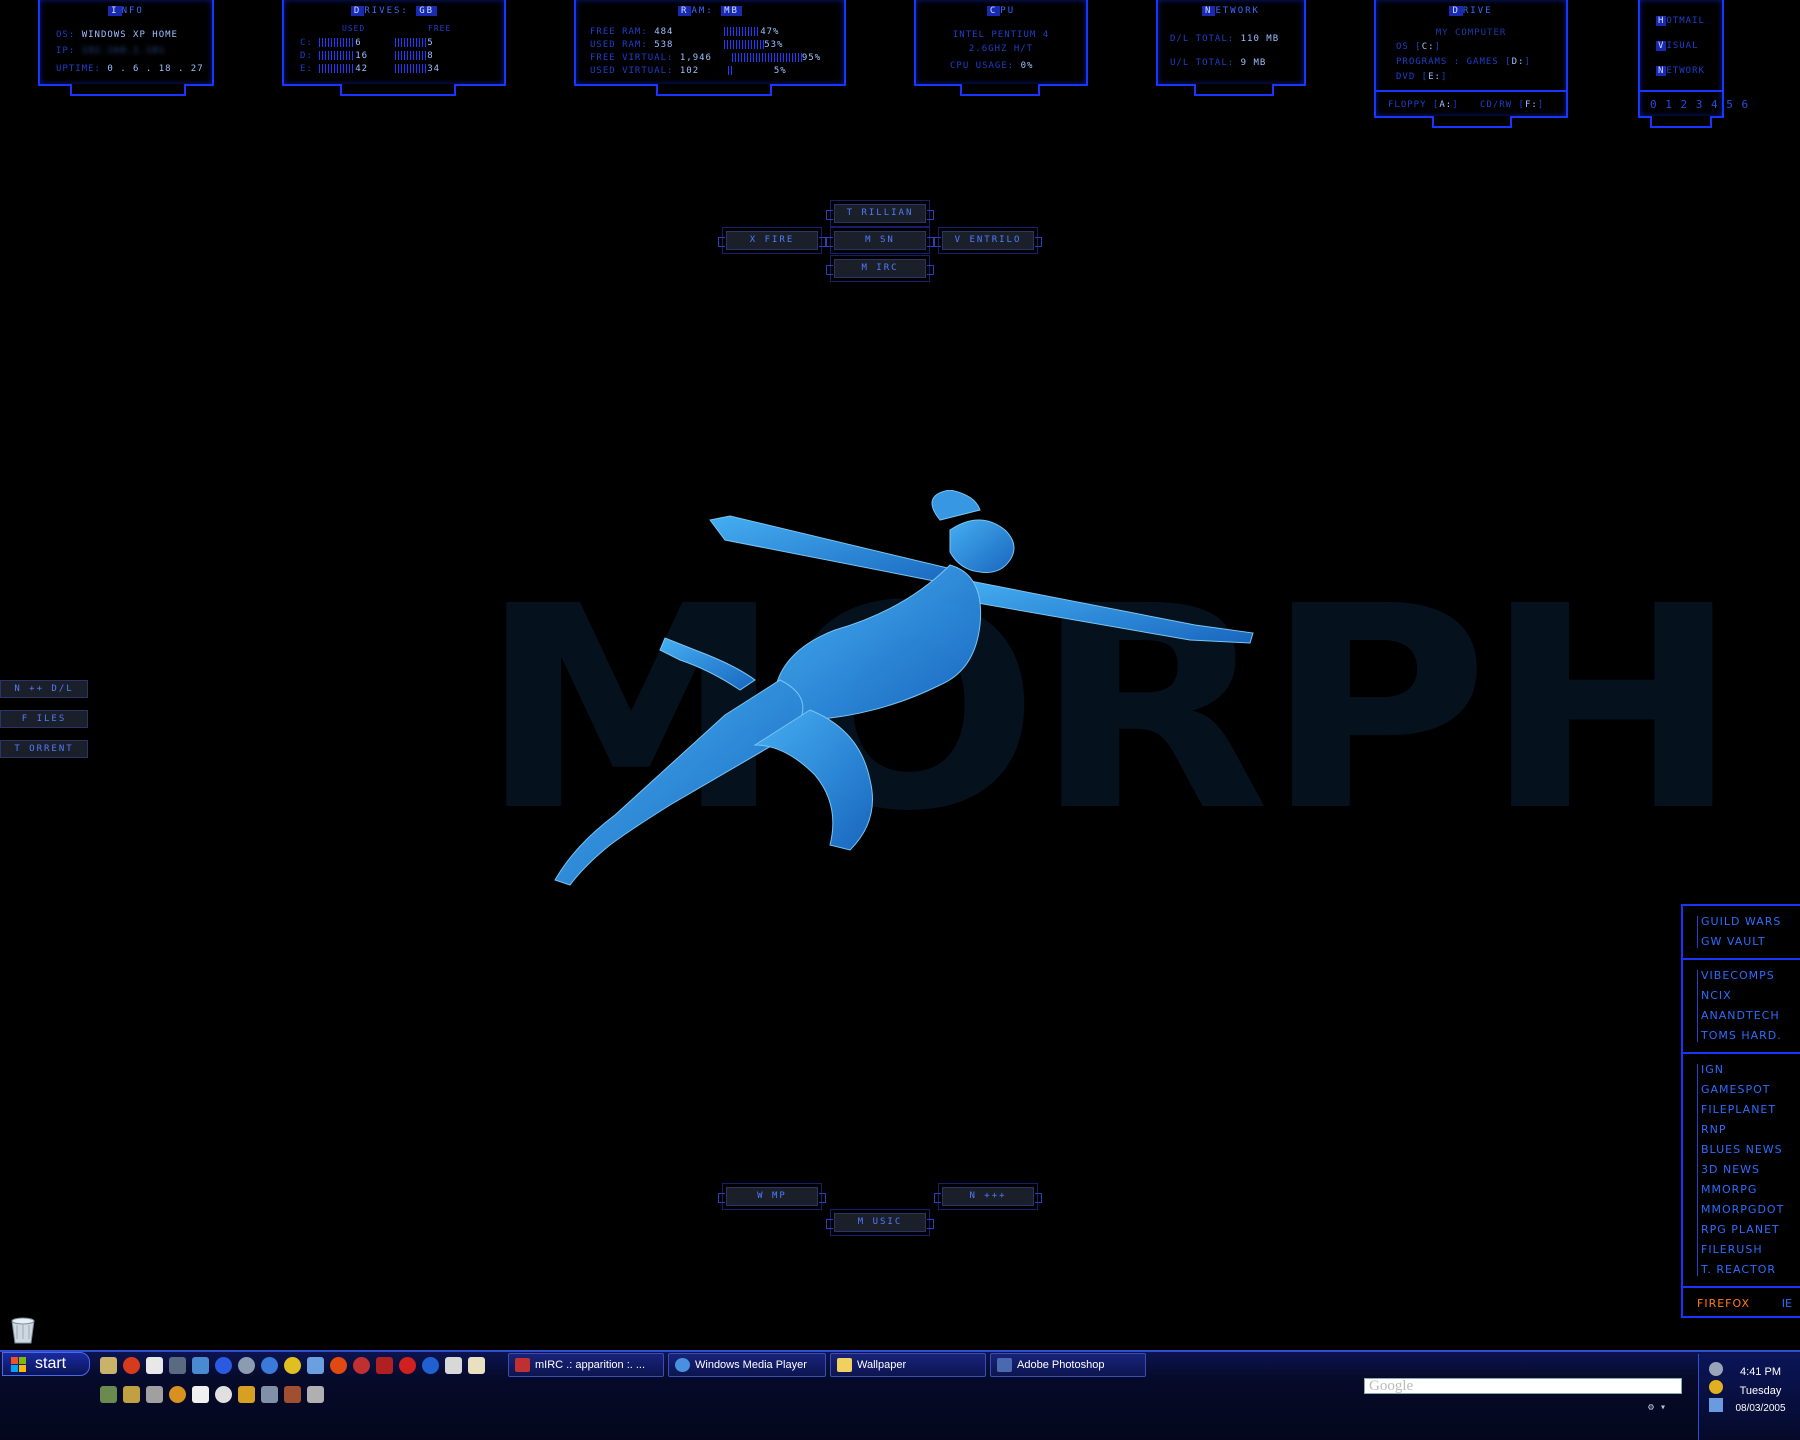 This screenshot has height=1440, width=1800. Describe the element at coordinates (1750, 922) in the screenshot. I see `bookmark-link: GUILD WARS` at that location.